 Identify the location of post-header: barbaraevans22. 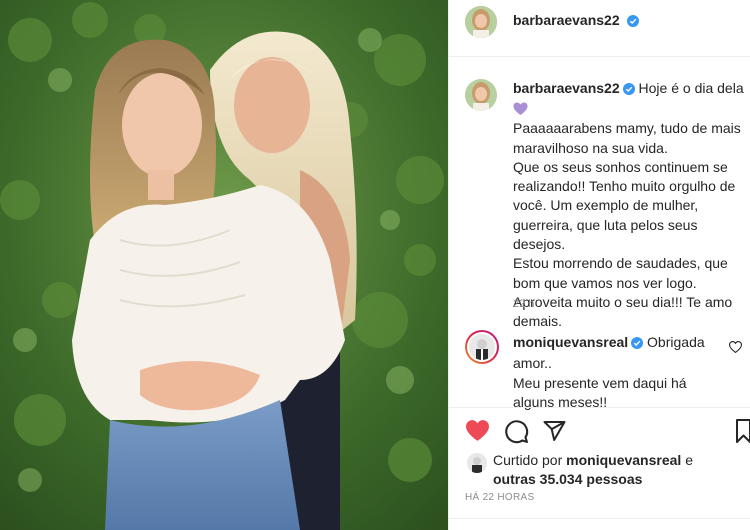
(599, 21).